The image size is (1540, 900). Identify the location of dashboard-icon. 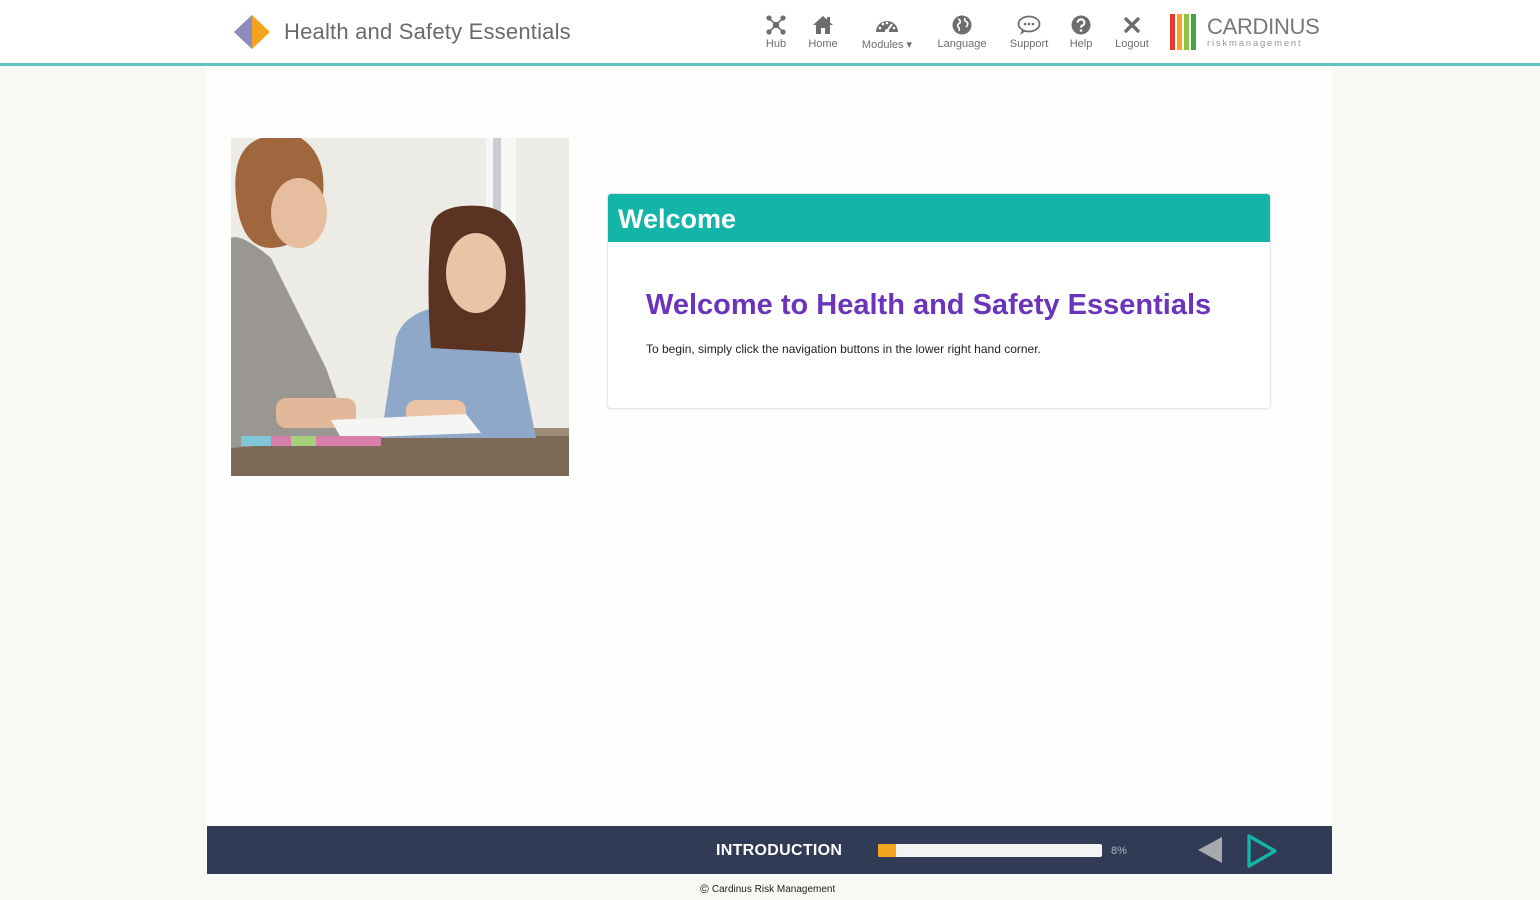
(887, 27).